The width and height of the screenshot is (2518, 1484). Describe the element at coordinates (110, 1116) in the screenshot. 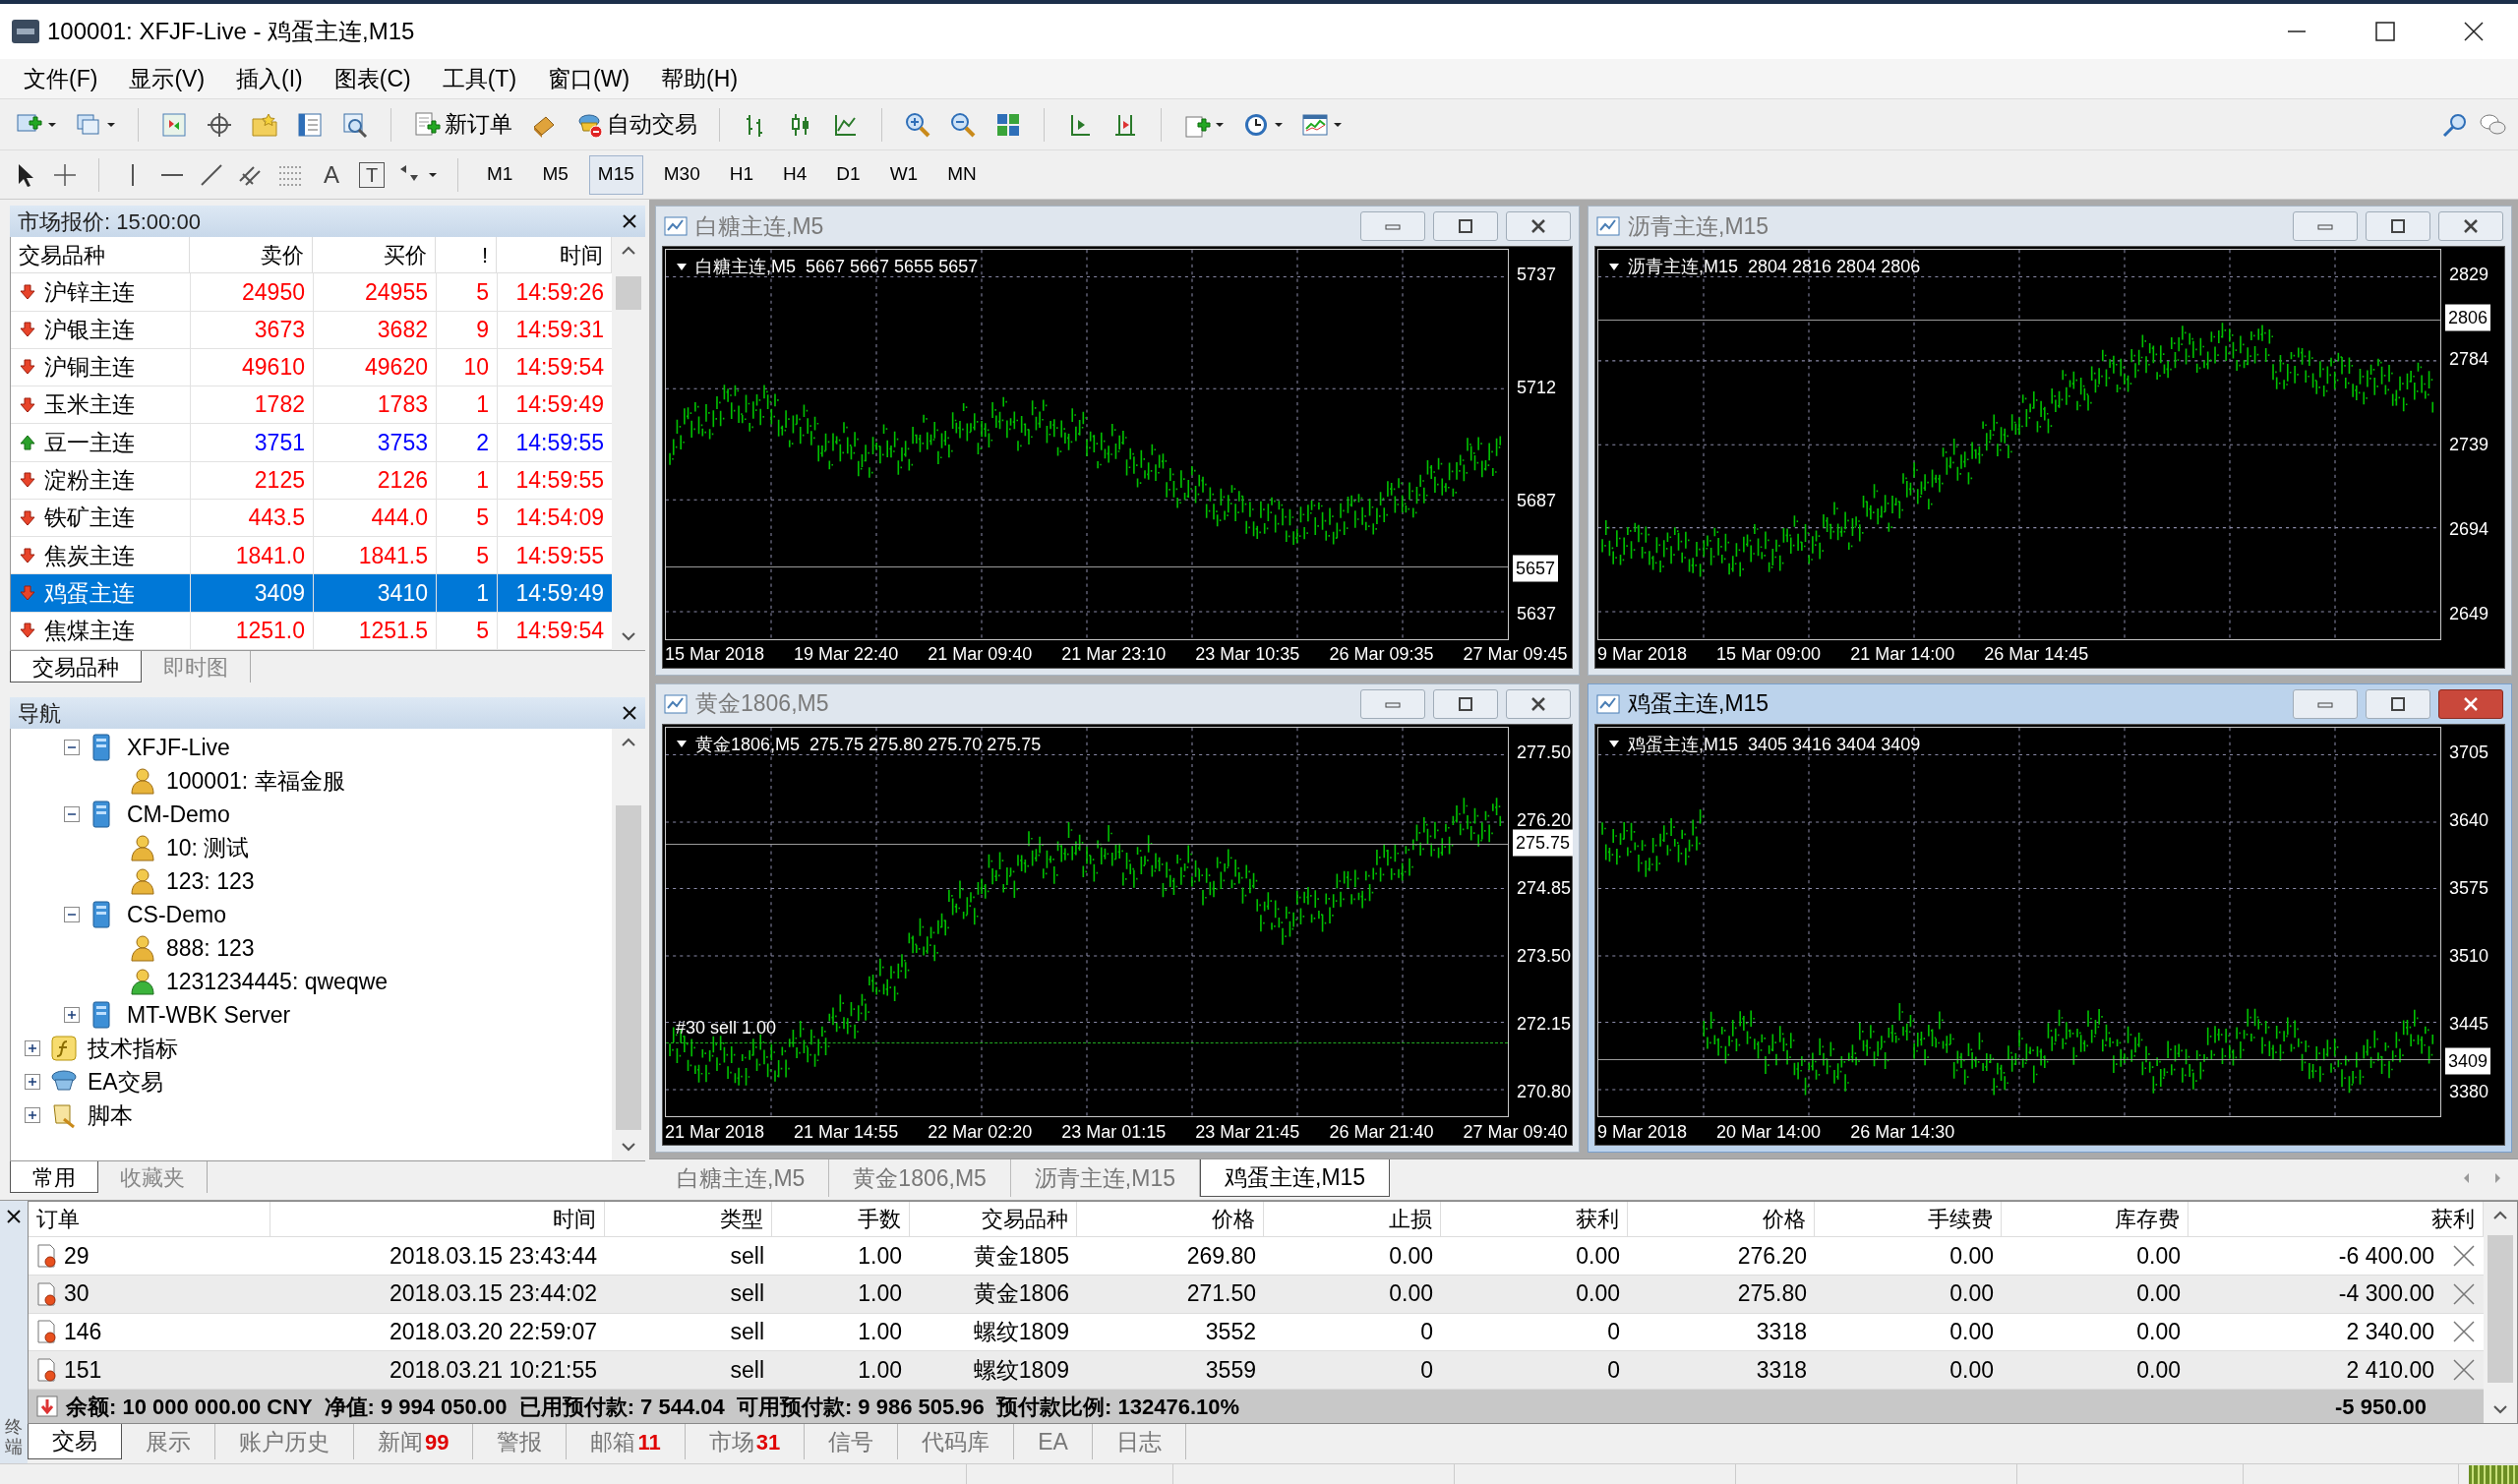

I see `tree-item: 脚本` at that location.